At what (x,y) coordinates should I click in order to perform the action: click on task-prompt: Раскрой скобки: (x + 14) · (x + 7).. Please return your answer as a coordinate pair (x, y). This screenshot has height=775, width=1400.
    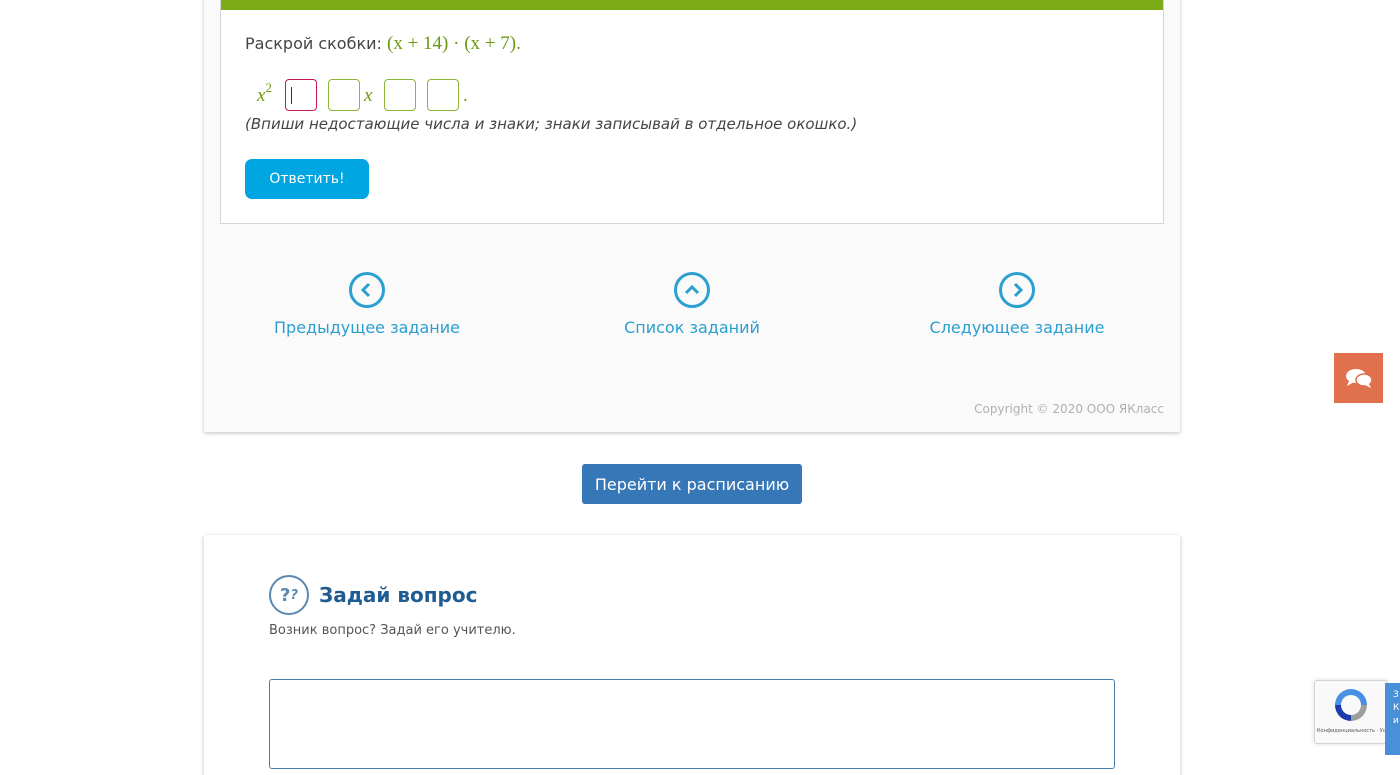
    Looking at the image, I should click on (383, 44).